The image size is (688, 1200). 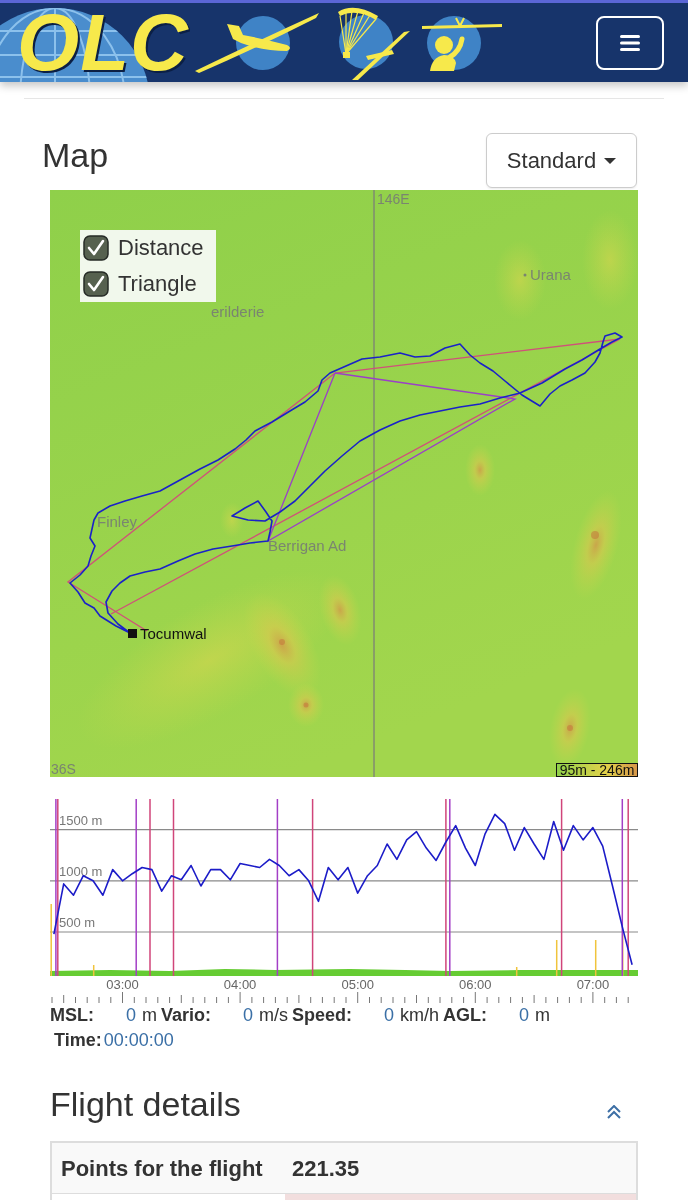 What do you see at coordinates (238, 311) in the screenshot?
I see `place-label: erilderie` at bounding box center [238, 311].